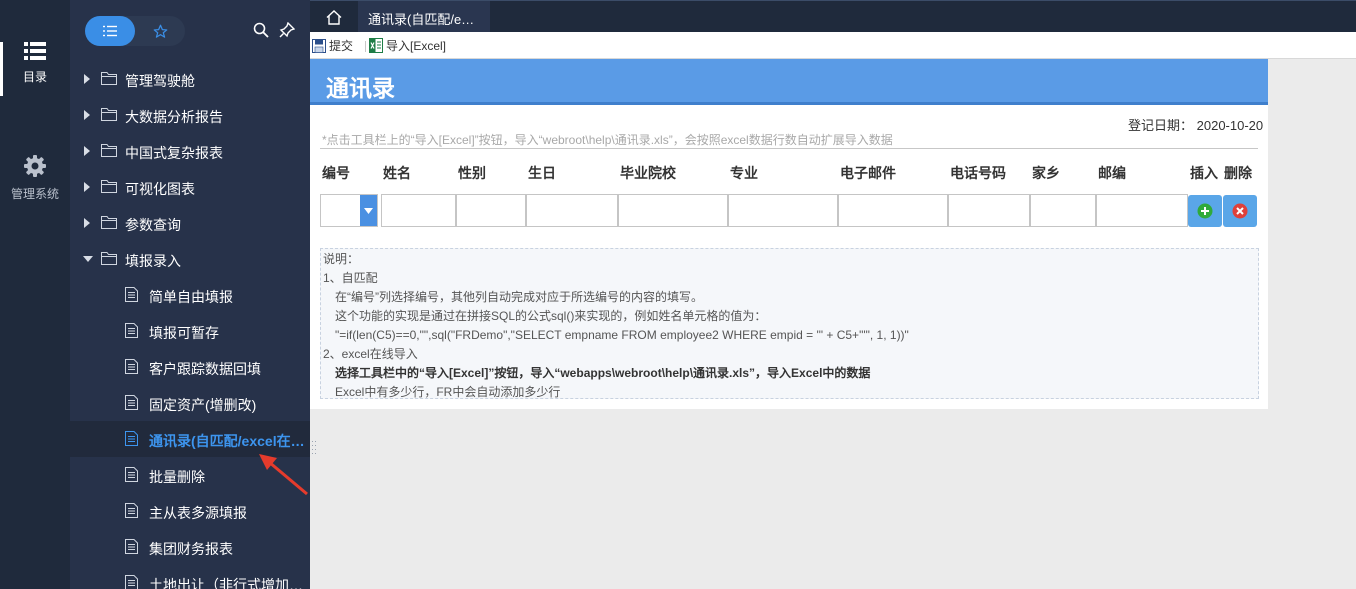 The width and height of the screenshot is (1356, 589). I want to click on tree-folder-bigdata: 大数据分析报告, so click(190, 115).